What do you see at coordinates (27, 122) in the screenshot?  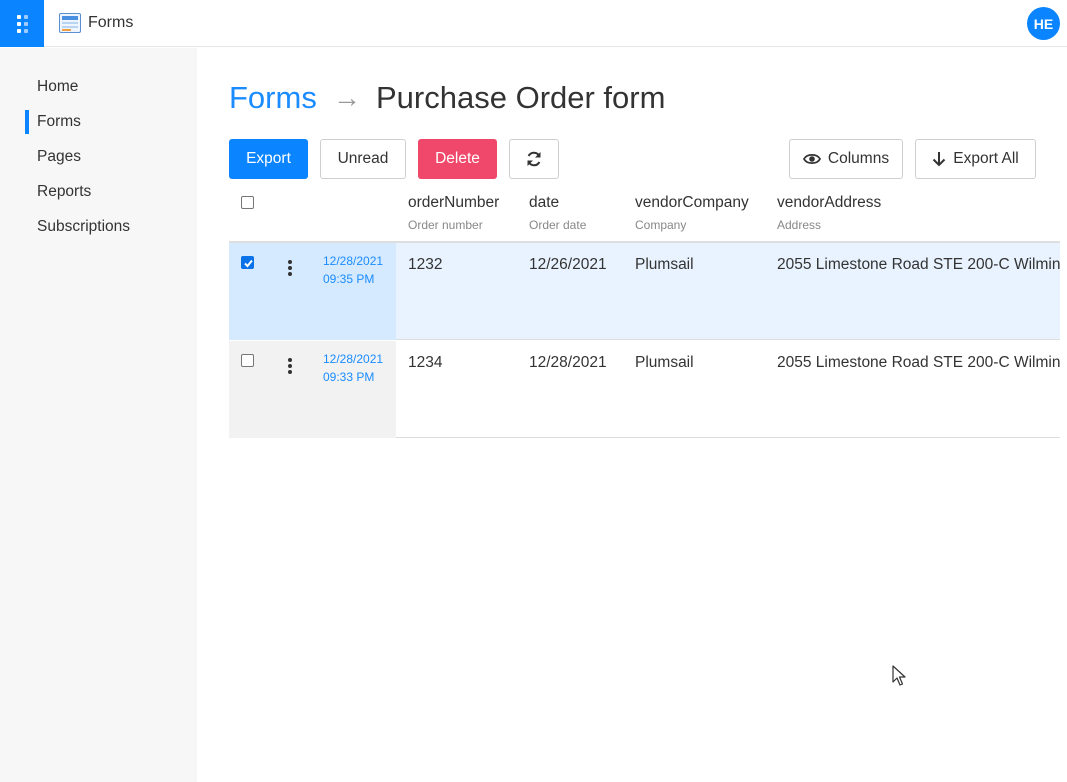 I see `sidebar-active-indicator` at bounding box center [27, 122].